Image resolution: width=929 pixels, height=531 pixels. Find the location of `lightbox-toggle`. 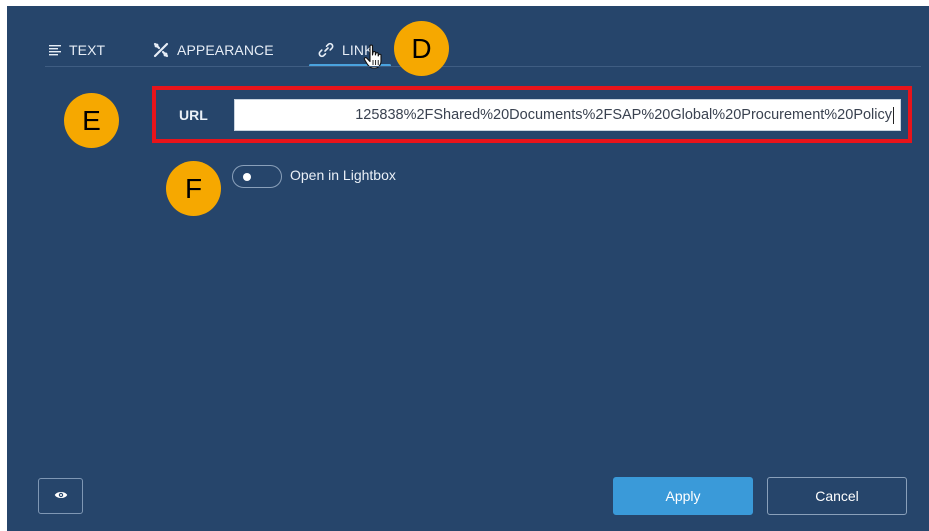

lightbox-toggle is located at coordinates (257, 176).